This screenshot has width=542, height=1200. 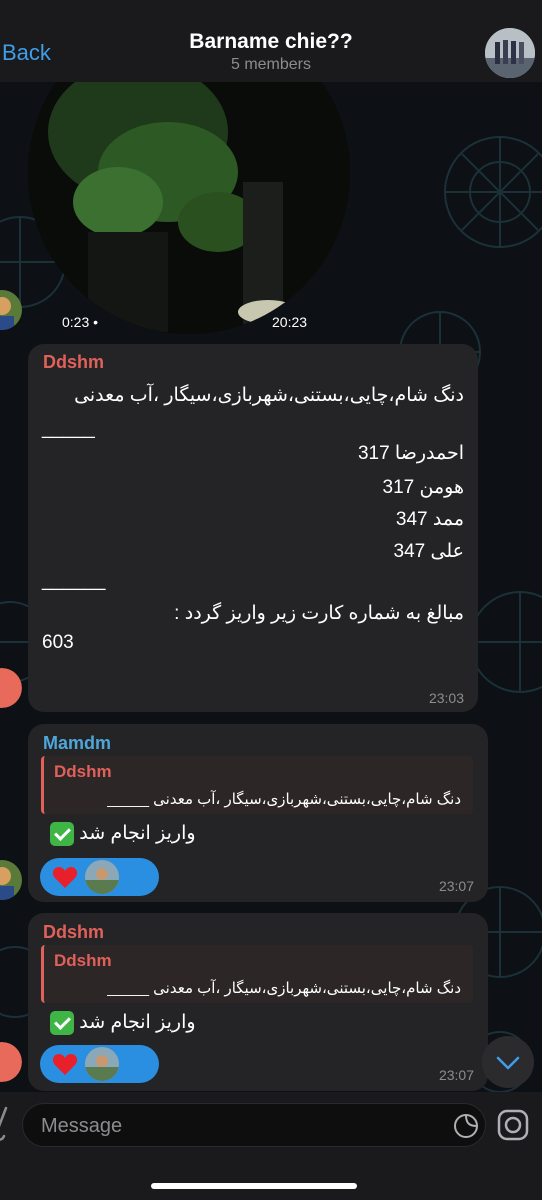 What do you see at coordinates (5, 1124) in the screenshot?
I see `attach-icon` at bounding box center [5, 1124].